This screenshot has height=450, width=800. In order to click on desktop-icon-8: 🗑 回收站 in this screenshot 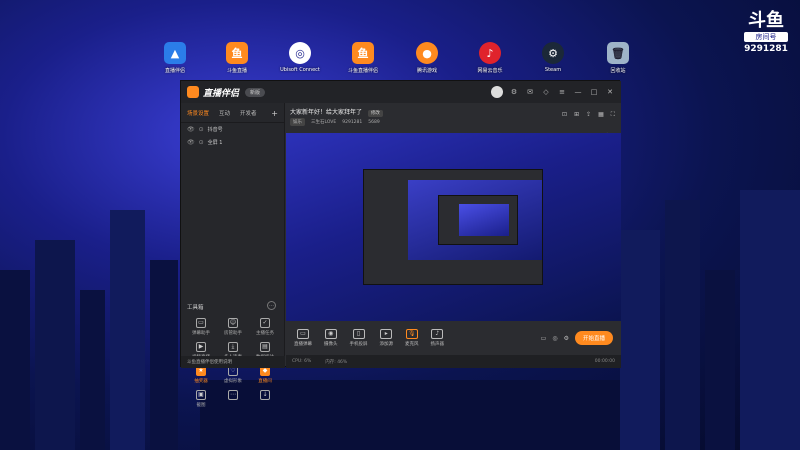, I will do `click(618, 58)`.